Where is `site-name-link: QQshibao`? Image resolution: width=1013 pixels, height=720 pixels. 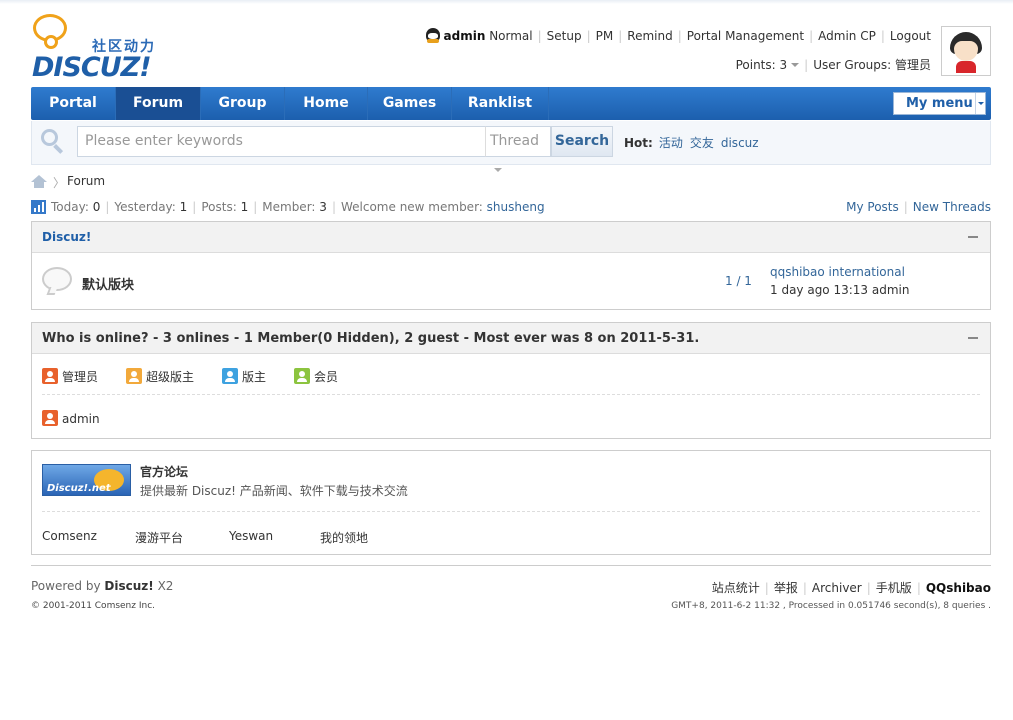
site-name-link: QQshibao is located at coordinates (958, 588).